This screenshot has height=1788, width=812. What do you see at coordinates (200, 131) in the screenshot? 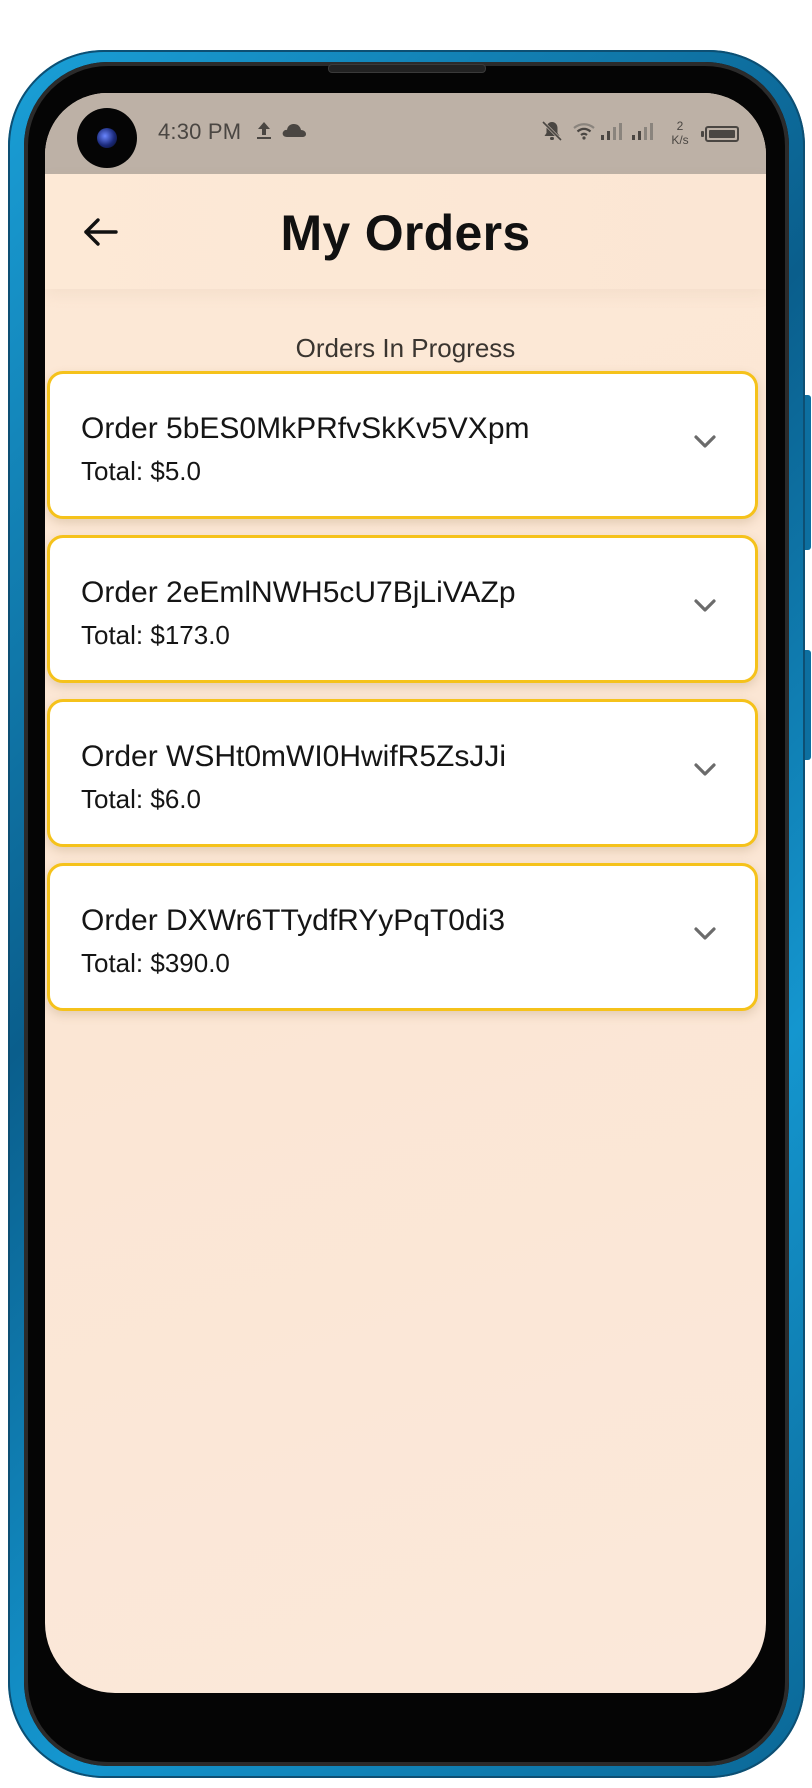
I see `status-time: 4:30 PM` at bounding box center [200, 131].